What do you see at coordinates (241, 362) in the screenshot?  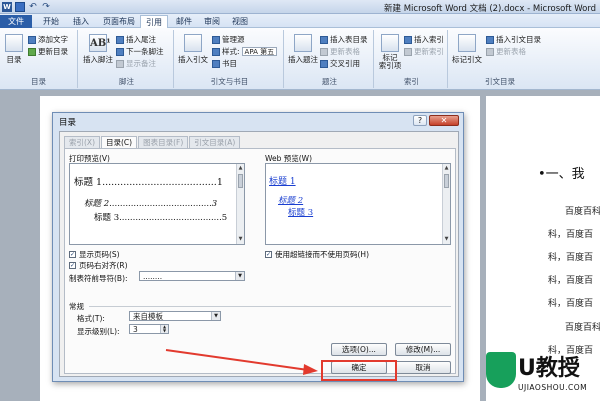 I see `annotation-arrow-icon` at bounding box center [241, 362].